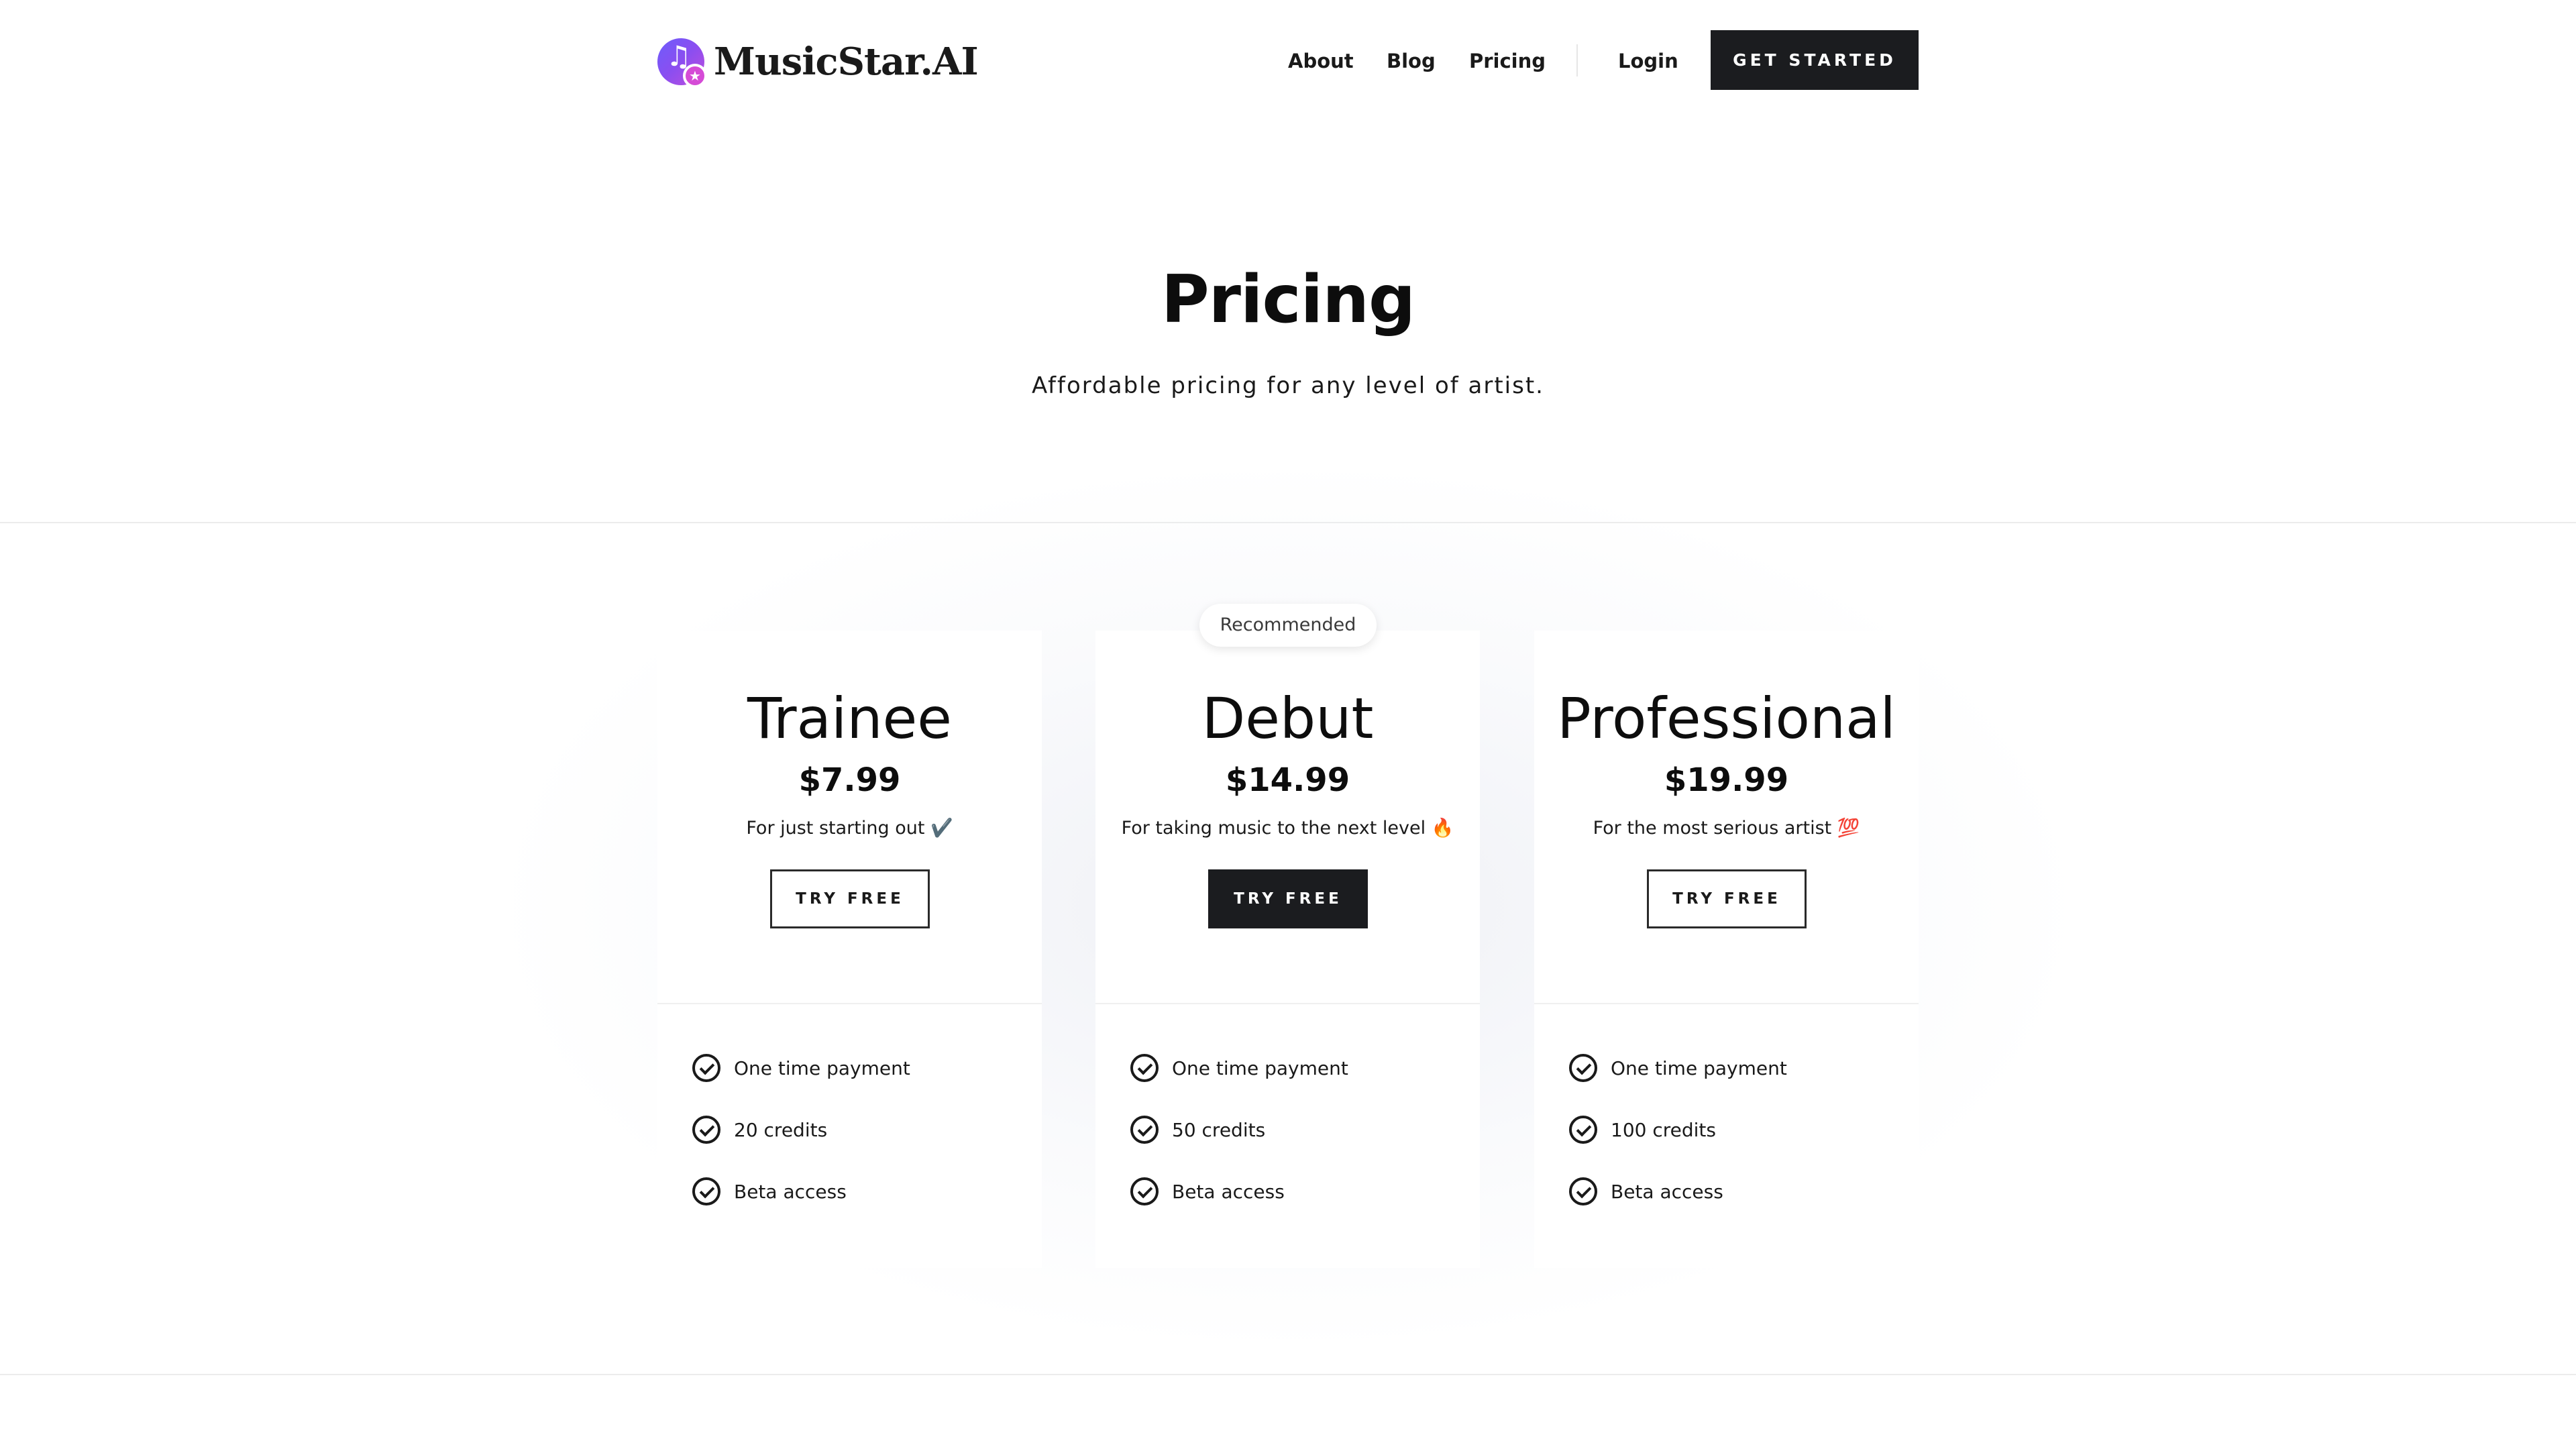 This screenshot has width=2576, height=1449. I want to click on plan-description: For taking music to the next level 🔥, so click(1287, 828).